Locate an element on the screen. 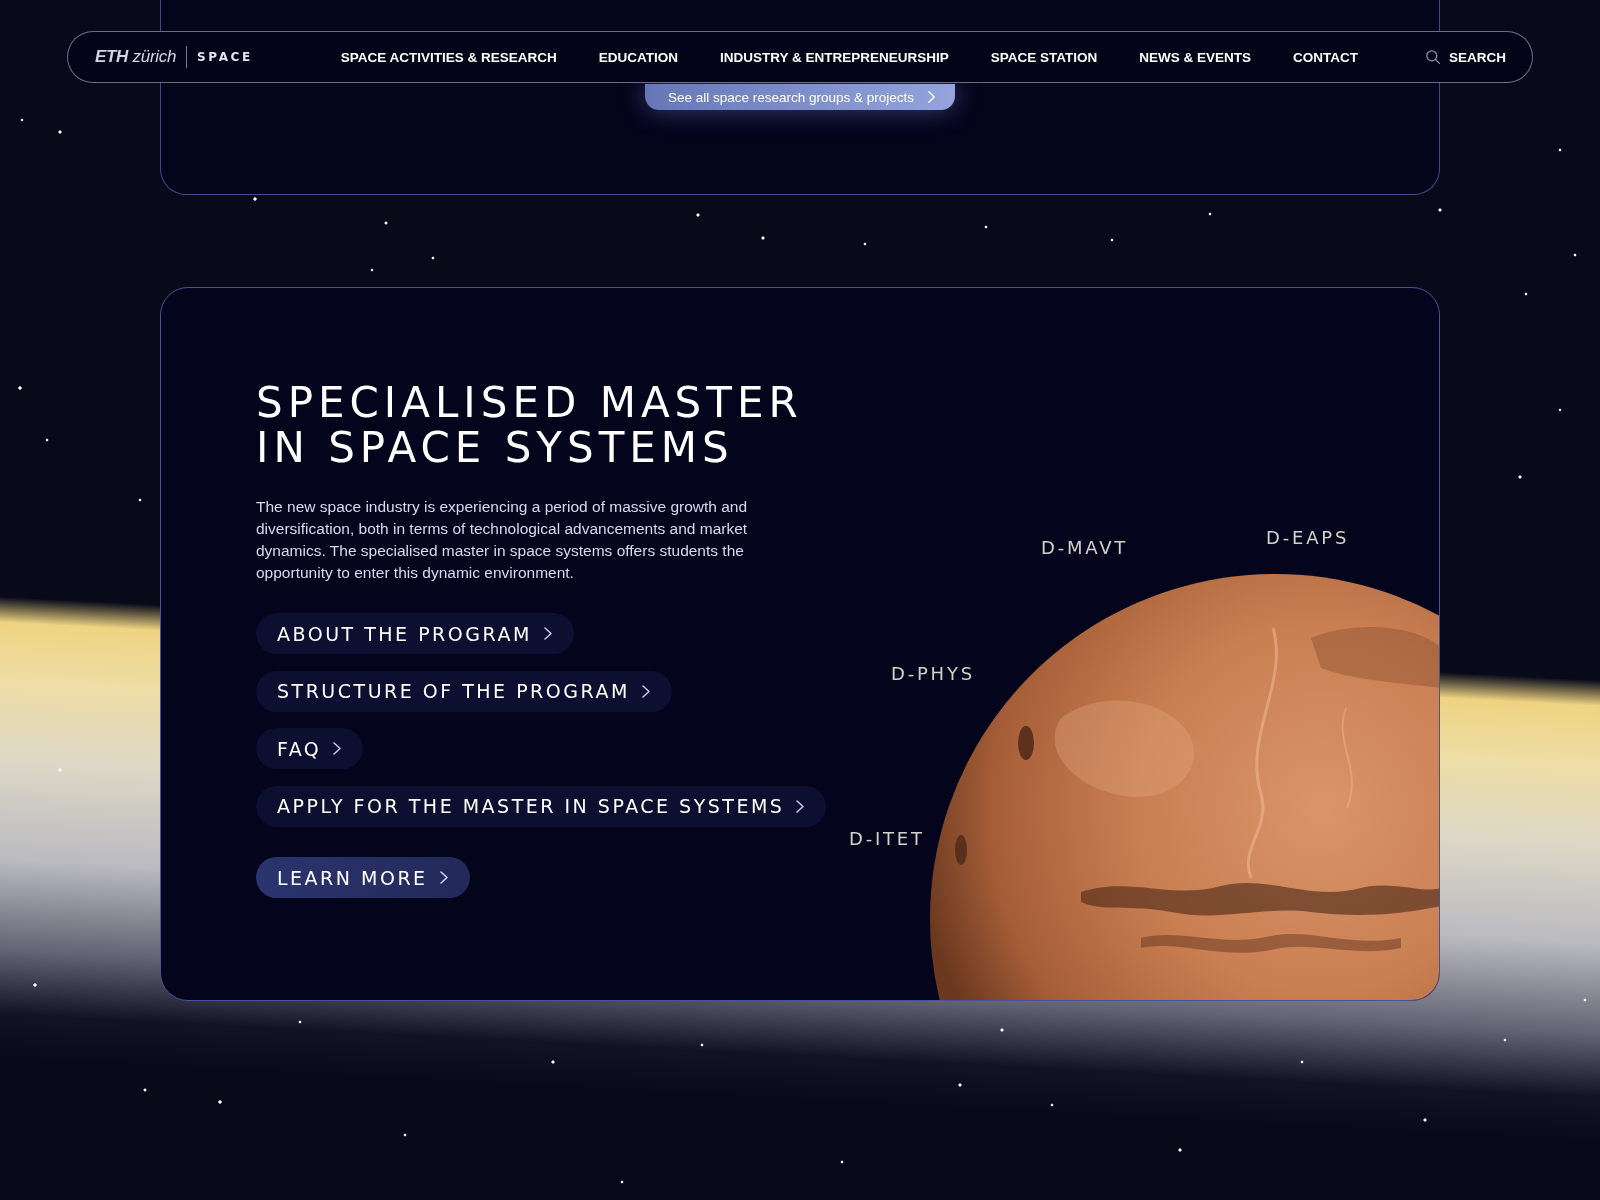 The width and height of the screenshot is (1600, 1200). nav-link: EDUCATION is located at coordinates (638, 57).